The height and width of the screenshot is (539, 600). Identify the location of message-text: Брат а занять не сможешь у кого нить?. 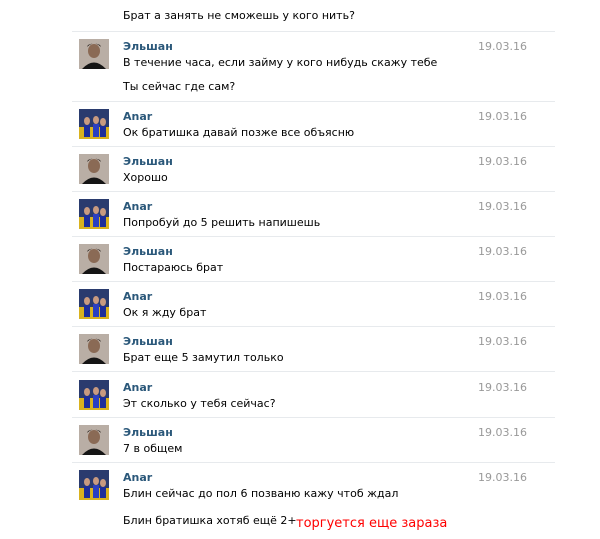
(239, 15).